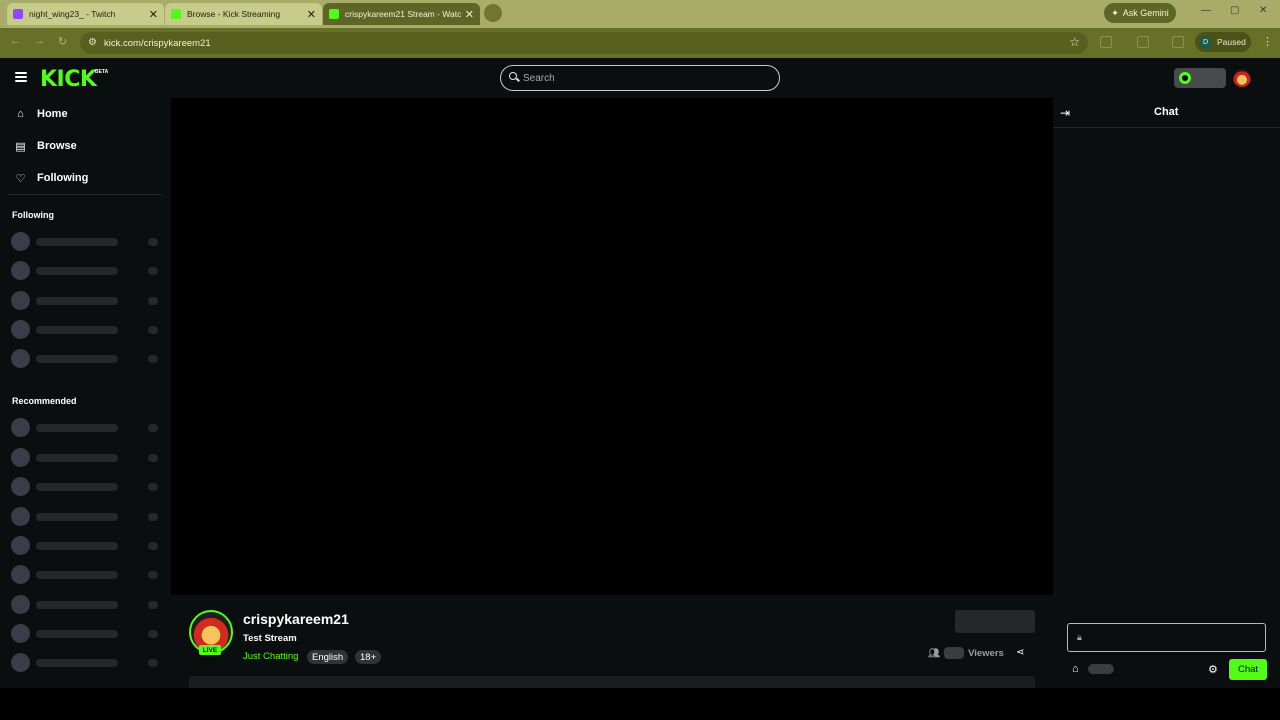 The height and width of the screenshot is (720, 1280). Describe the element at coordinates (1205, 42) in the screenshot. I see `profile-avatar: D` at that location.